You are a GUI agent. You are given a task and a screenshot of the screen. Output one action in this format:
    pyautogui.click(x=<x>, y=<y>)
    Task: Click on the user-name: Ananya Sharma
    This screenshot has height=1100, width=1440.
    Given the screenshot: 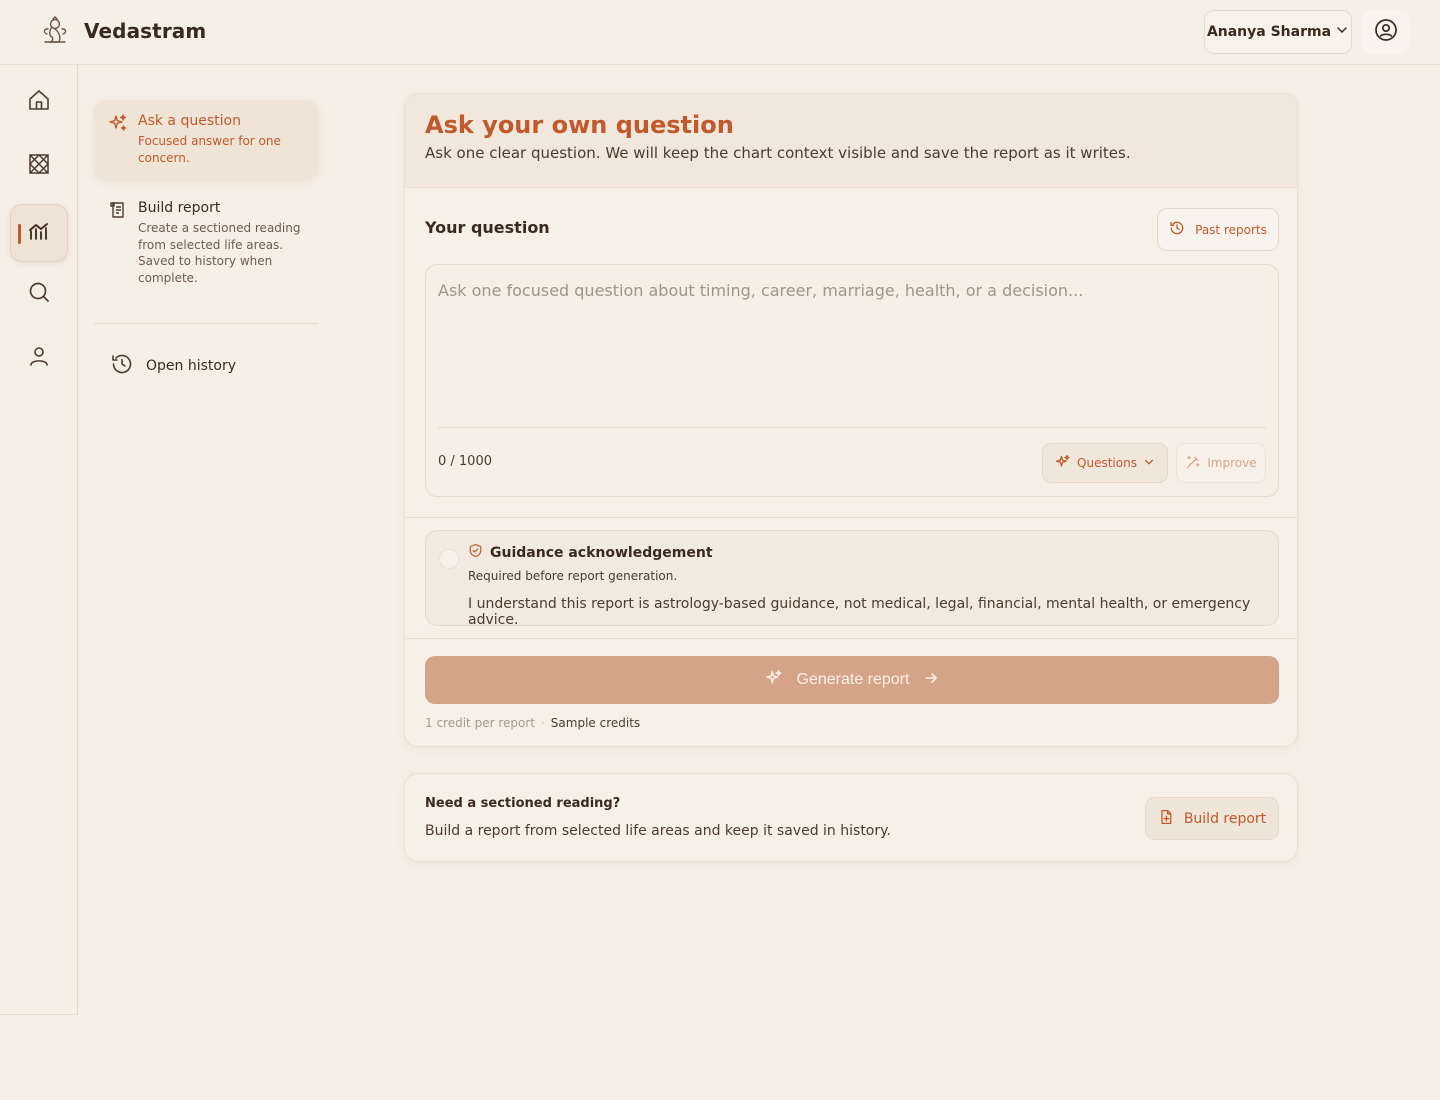 What is the action you would take?
    pyautogui.click(x=1269, y=32)
    